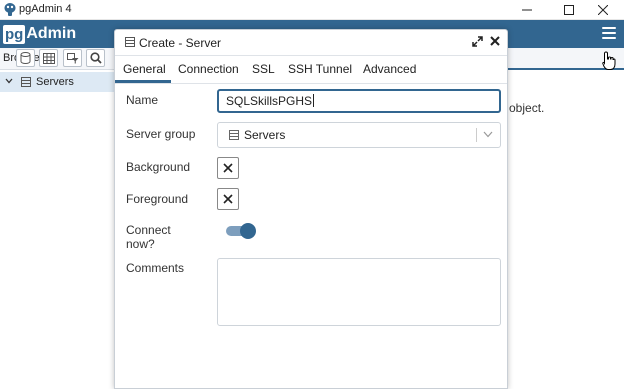 This screenshot has height=389, width=624. Describe the element at coordinates (476, 135) in the screenshot. I see `select-separator` at that location.